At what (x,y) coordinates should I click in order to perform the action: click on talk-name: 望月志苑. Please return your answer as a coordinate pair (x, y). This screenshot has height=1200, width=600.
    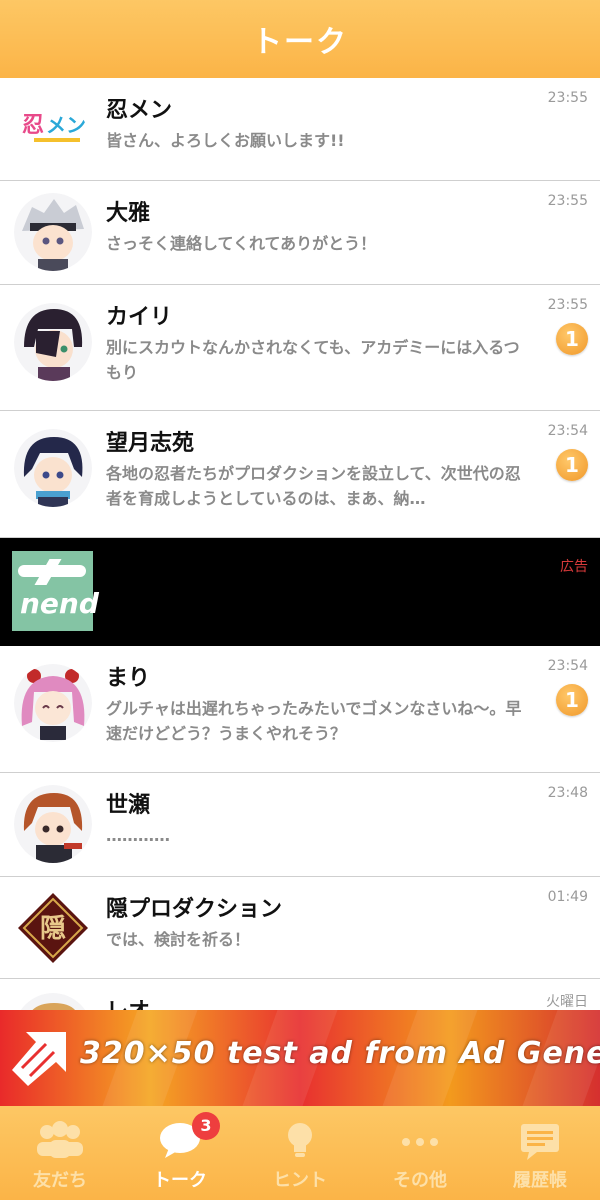
    Looking at the image, I should click on (150, 443).